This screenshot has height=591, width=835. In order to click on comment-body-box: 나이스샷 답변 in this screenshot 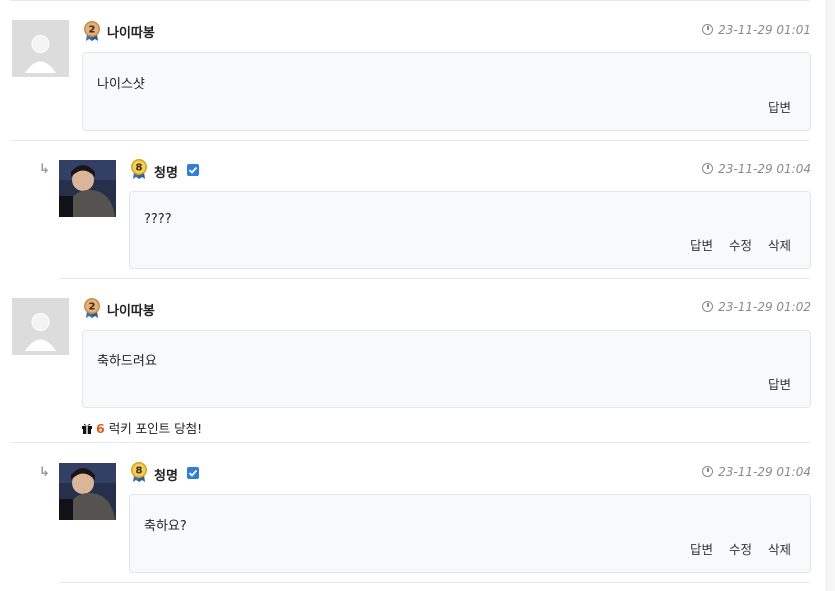, I will do `click(446, 91)`.